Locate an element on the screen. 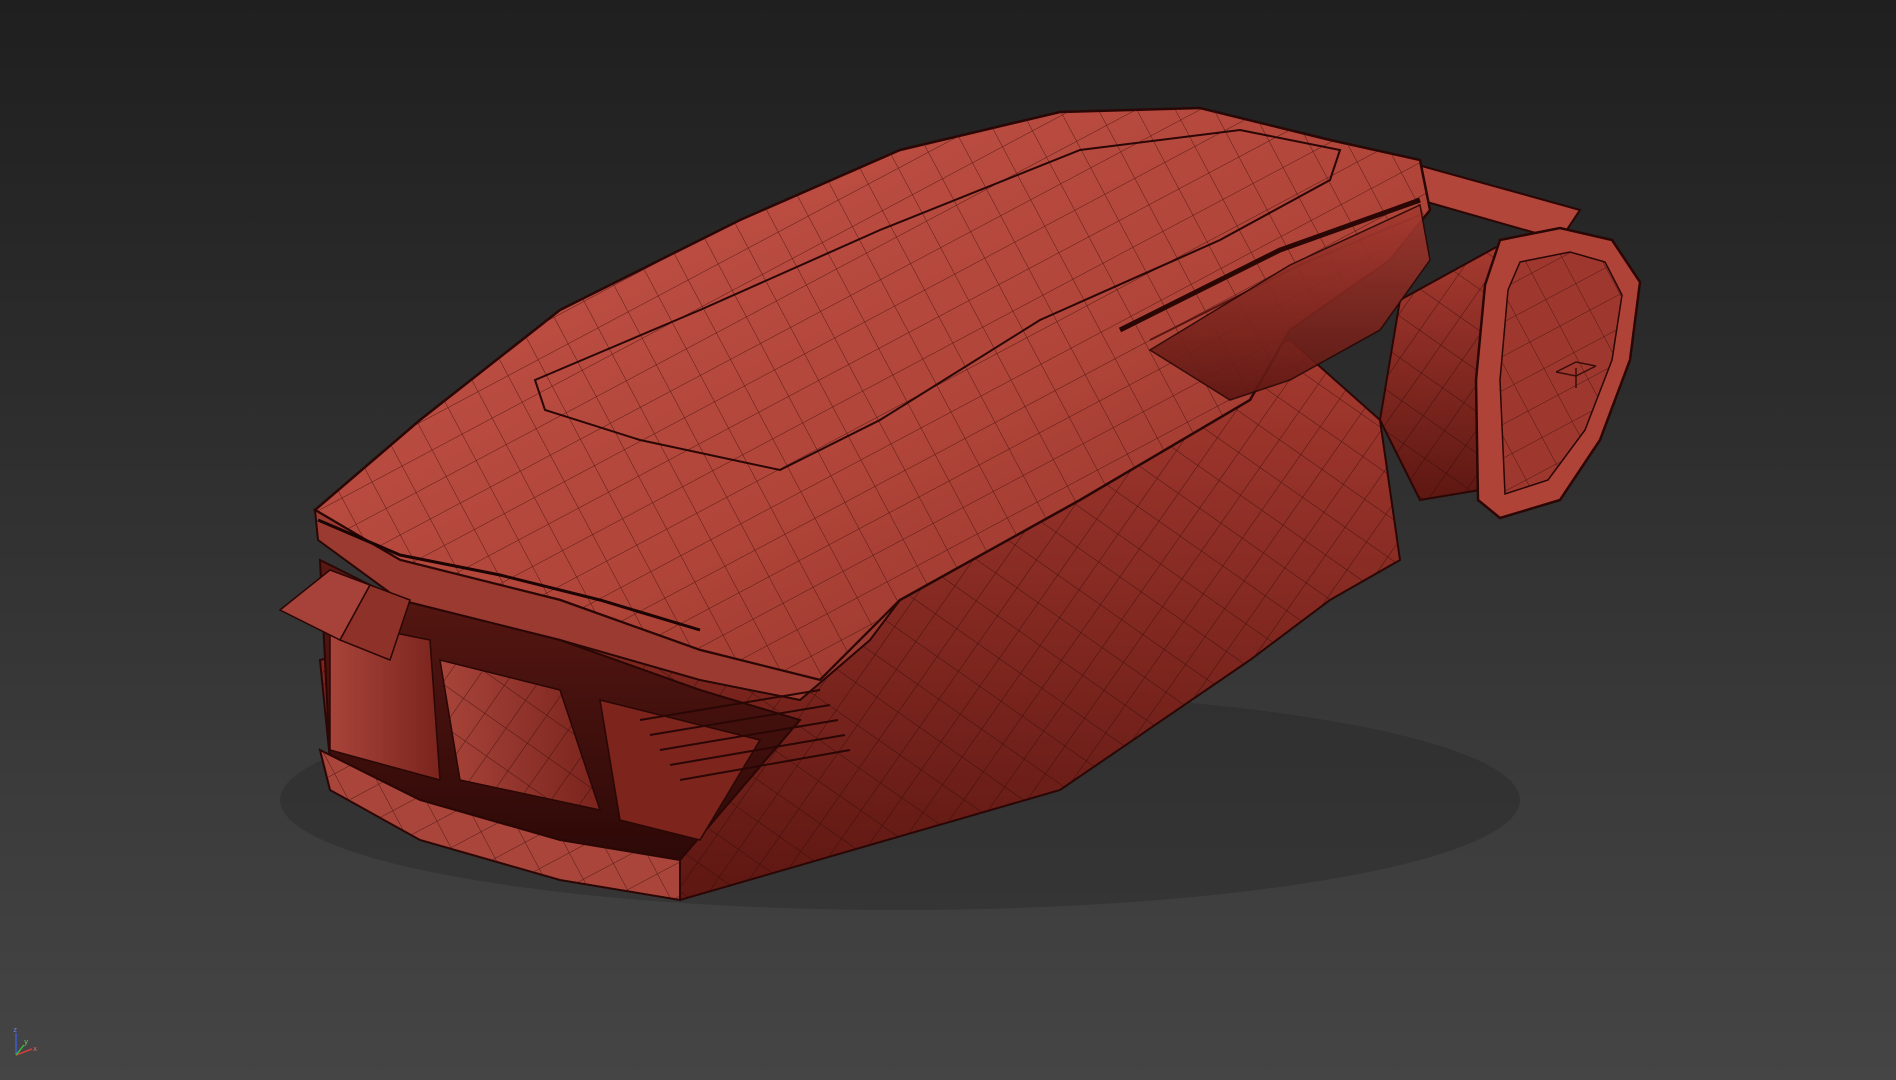 The image size is (1896, 1080). rear-wheel-pod is located at coordinates (1558, 373).